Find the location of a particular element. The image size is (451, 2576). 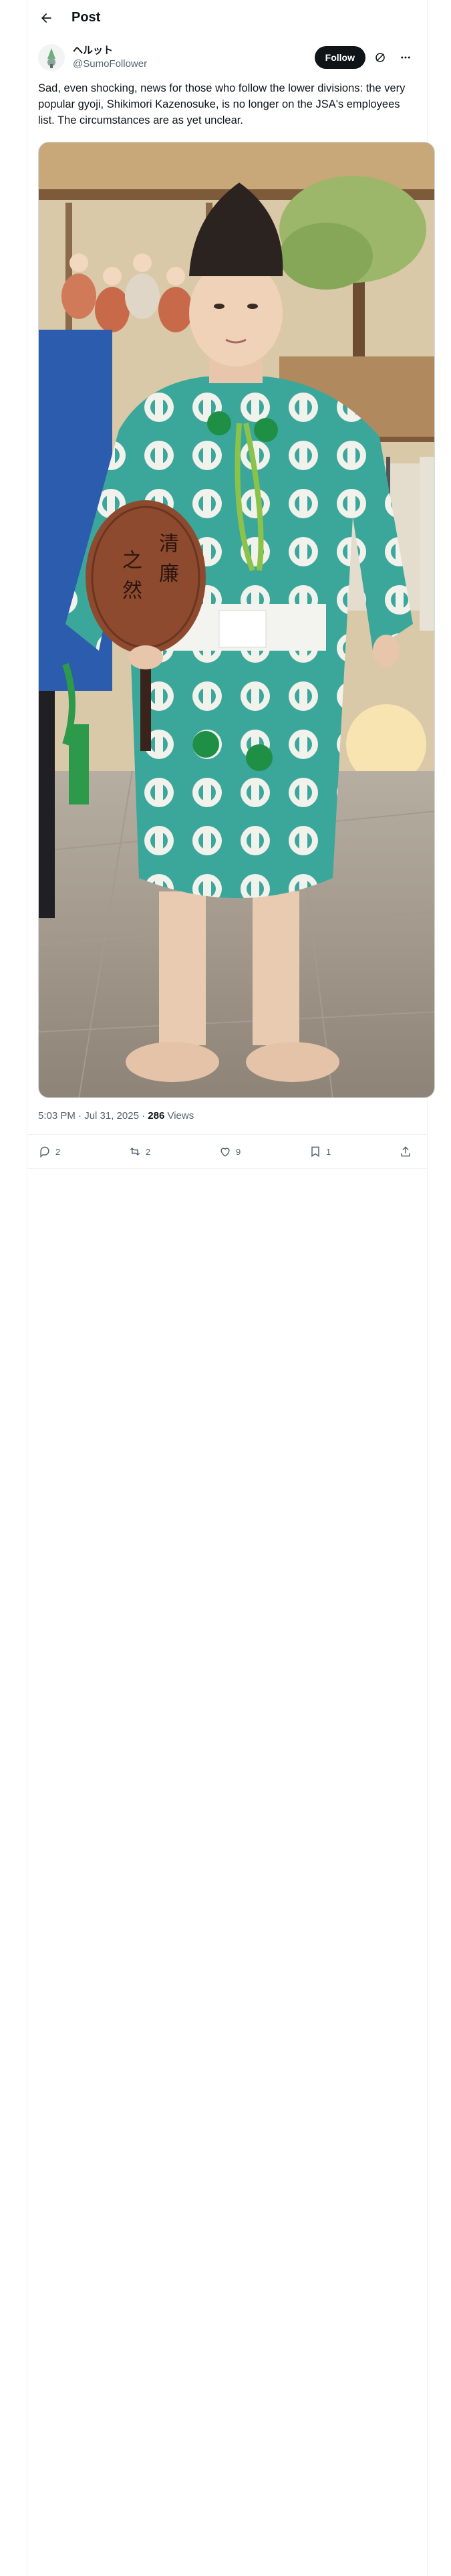

fan-char: 廉 is located at coordinates (169, 574).